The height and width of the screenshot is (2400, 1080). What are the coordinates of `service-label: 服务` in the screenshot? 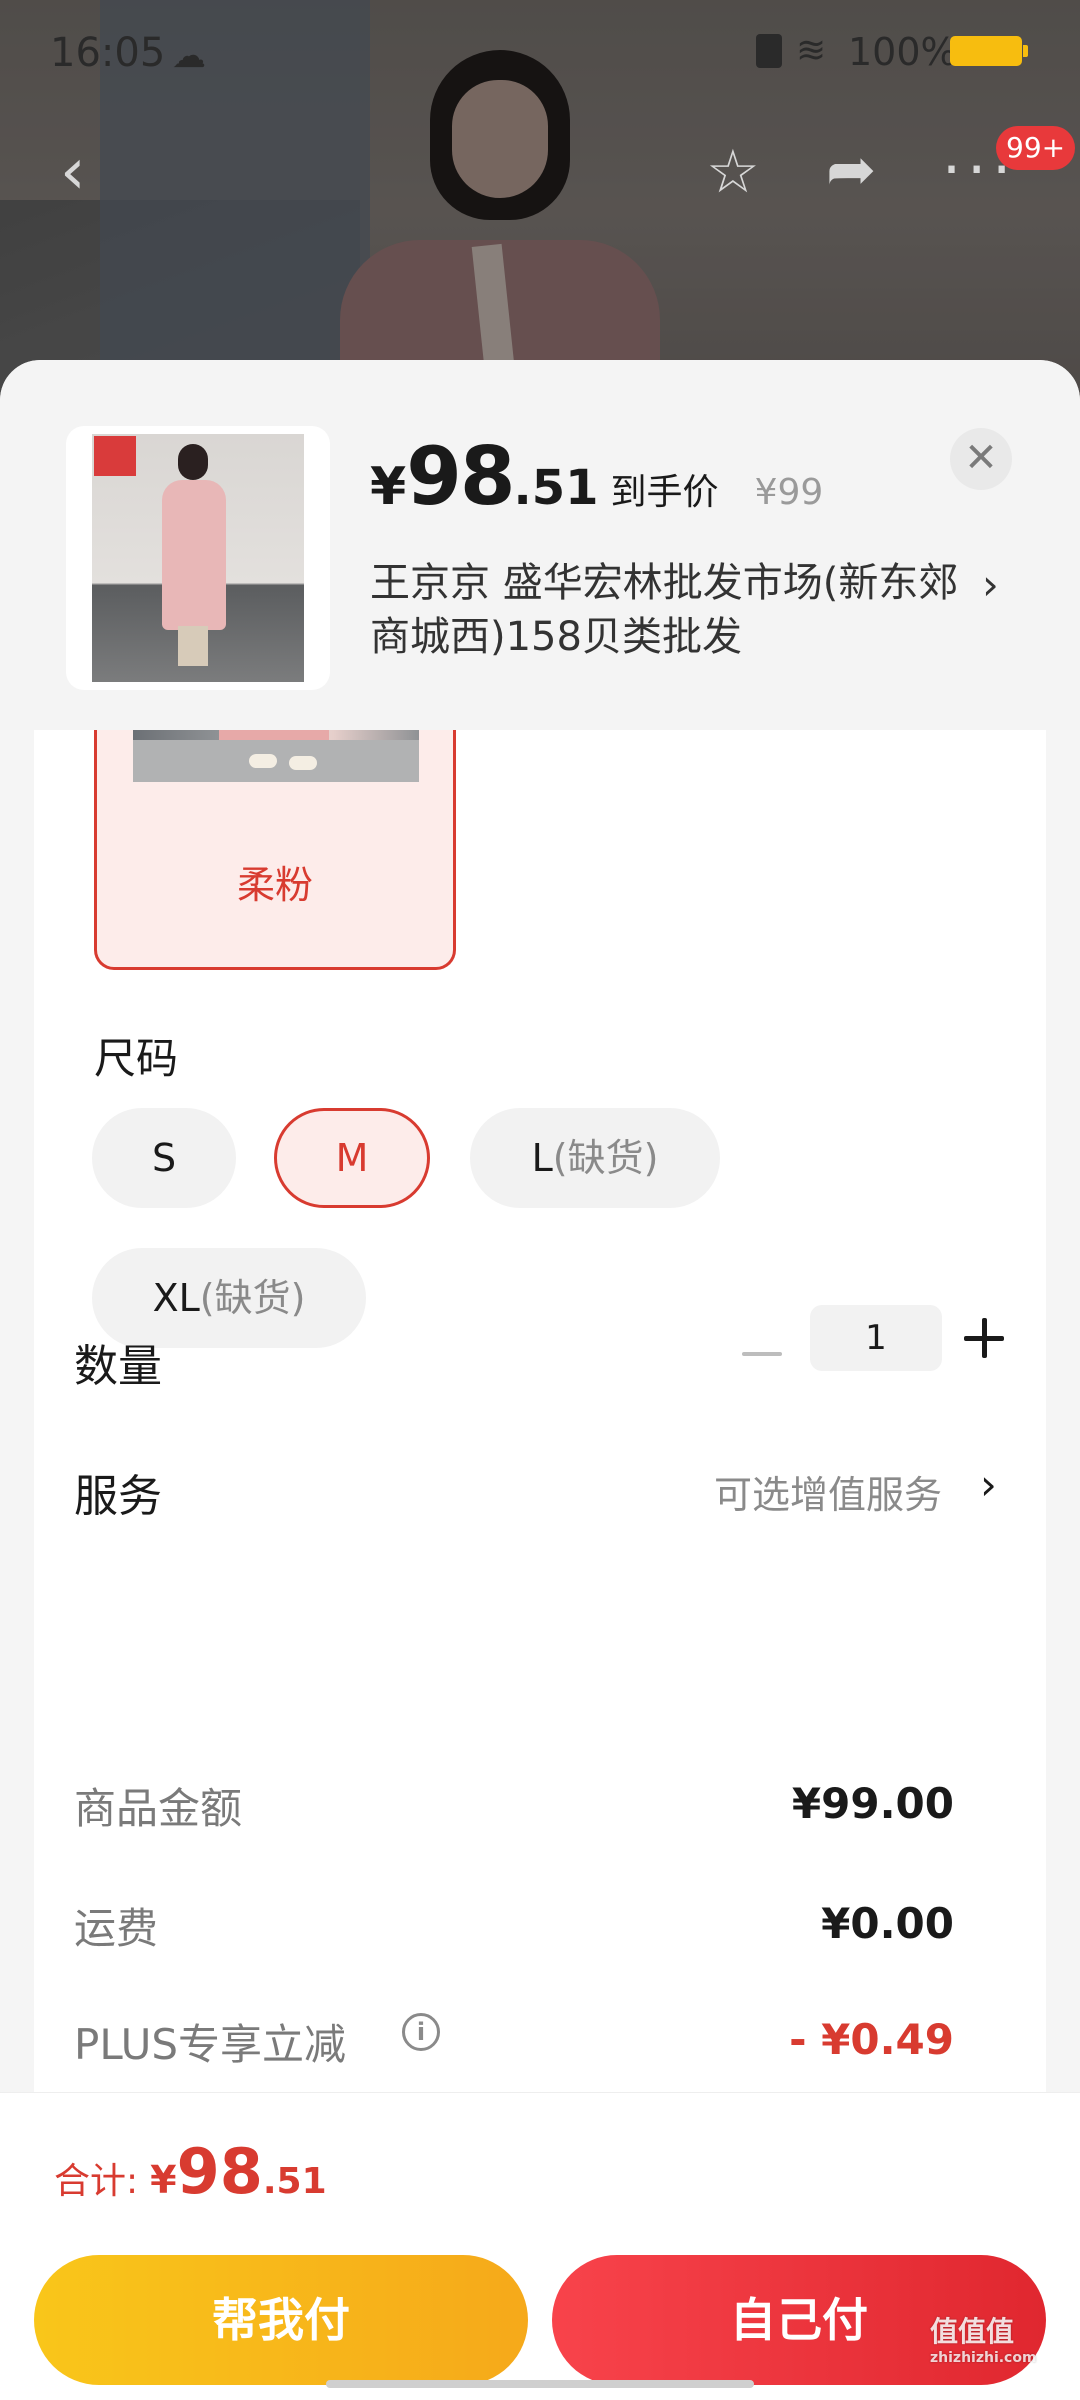 It's located at (118, 1496).